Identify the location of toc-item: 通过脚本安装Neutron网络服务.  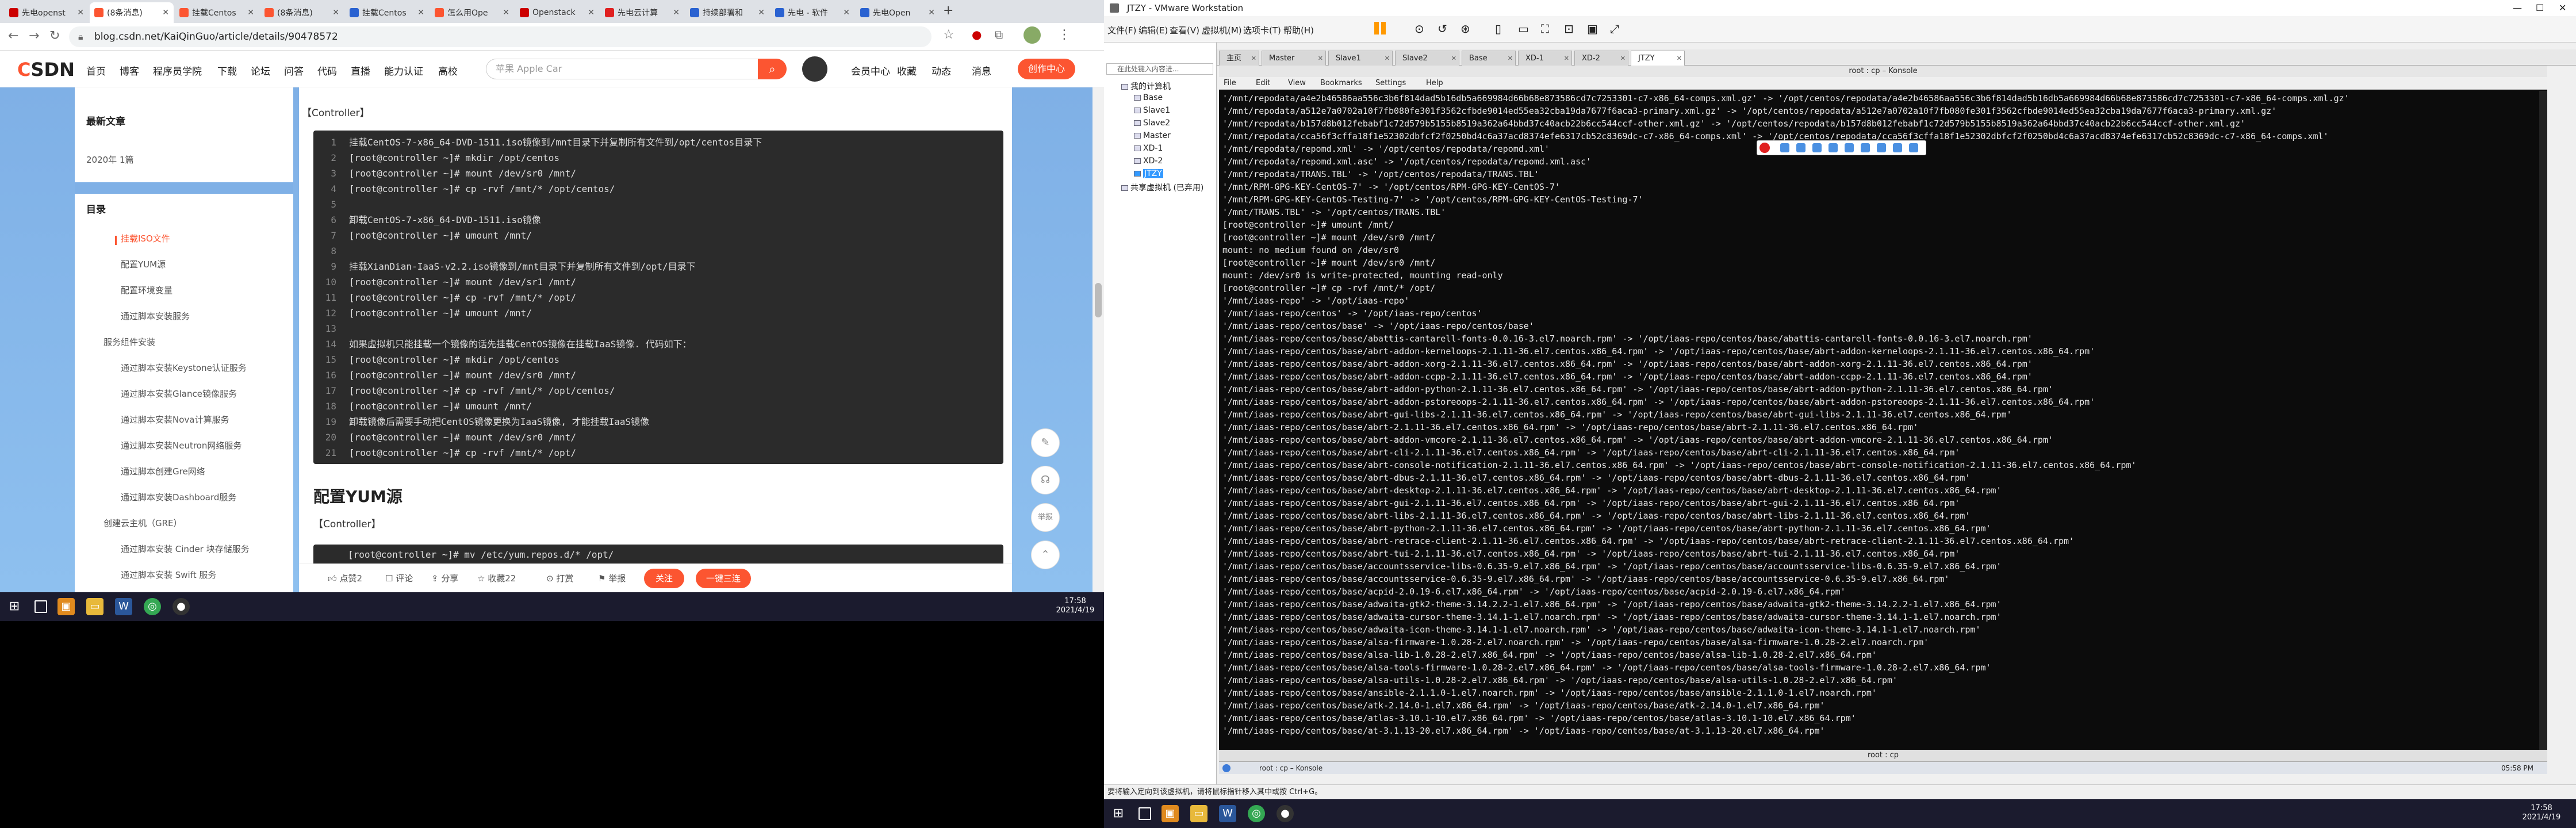
(181, 445).